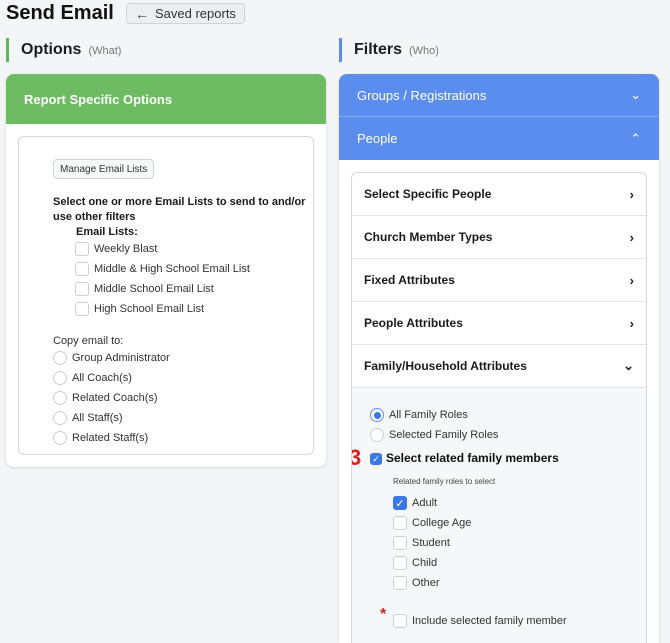  I want to click on role-option-adult: ✓ Adult, so click(415, 503).